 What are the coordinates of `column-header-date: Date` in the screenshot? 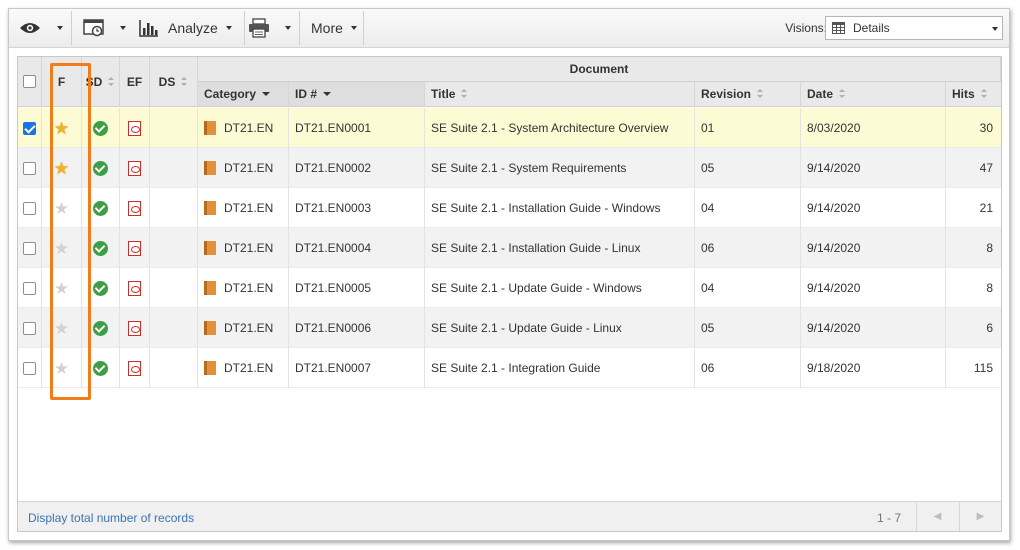 It's located at (873, 94).